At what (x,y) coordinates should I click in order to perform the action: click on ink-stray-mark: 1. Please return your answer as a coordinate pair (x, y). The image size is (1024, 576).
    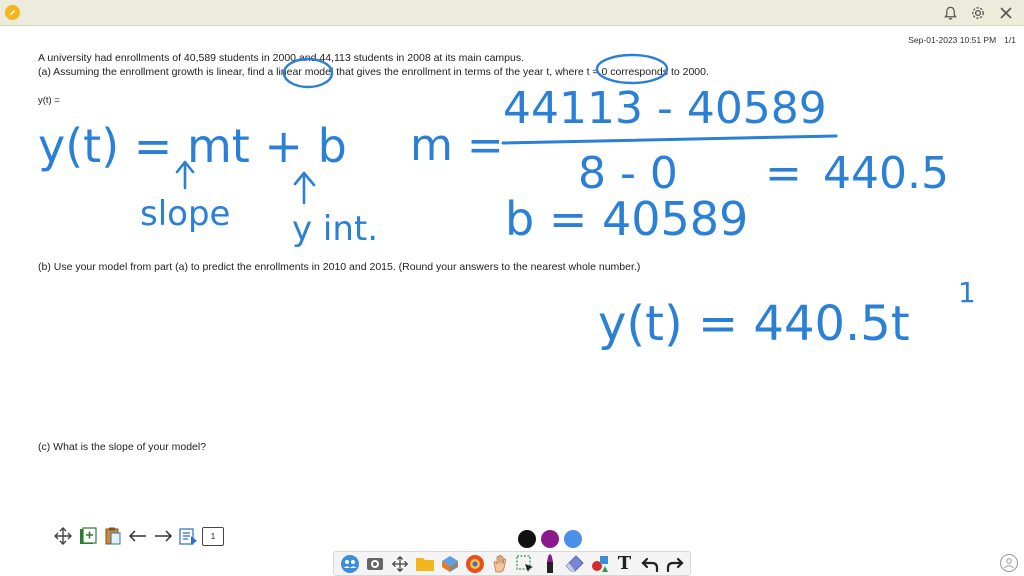
    Looking at the image, I should click on (967, 292).